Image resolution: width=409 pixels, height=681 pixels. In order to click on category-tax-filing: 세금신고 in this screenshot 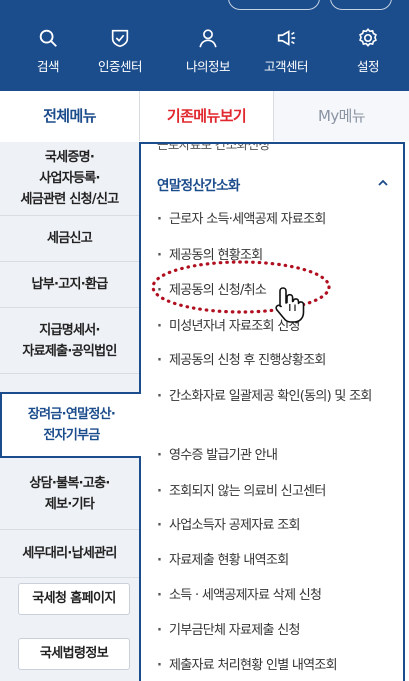, I will do `click(69, 239)`.